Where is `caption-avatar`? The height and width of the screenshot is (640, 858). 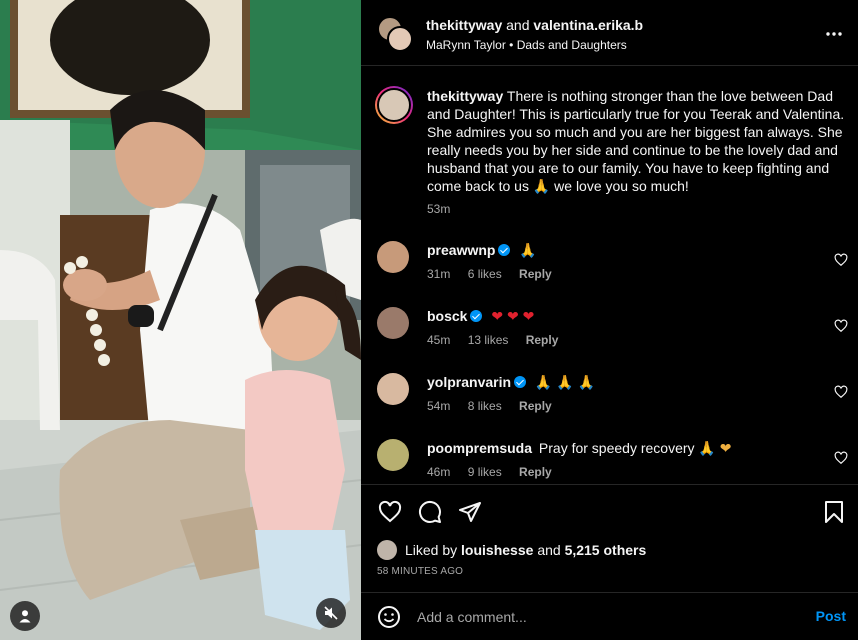
caption-avatar is located at coordinates (394, 105).